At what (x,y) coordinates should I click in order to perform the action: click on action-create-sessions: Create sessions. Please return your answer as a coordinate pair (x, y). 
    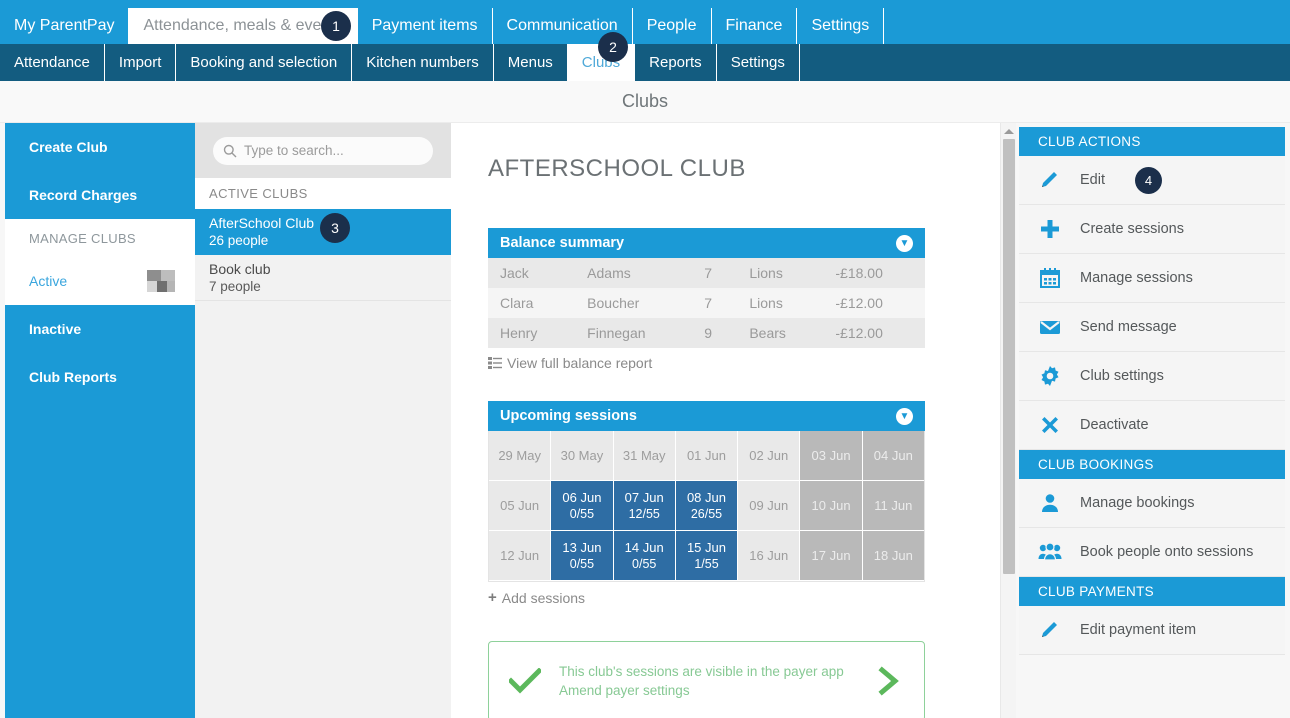
    Looking at the image, I should click on (1152, 229).